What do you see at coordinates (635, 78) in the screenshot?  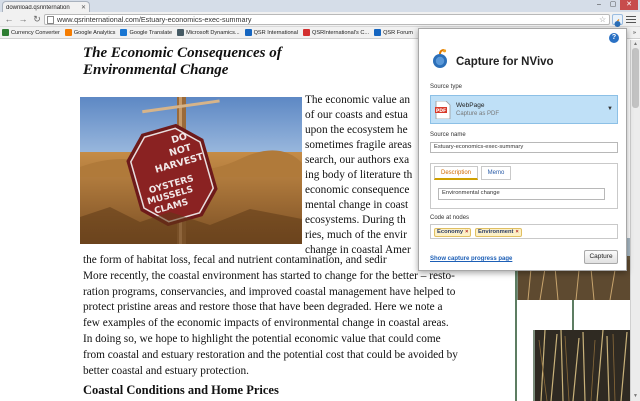 I see `scroll-thumb` at bounding box center [635, 78].